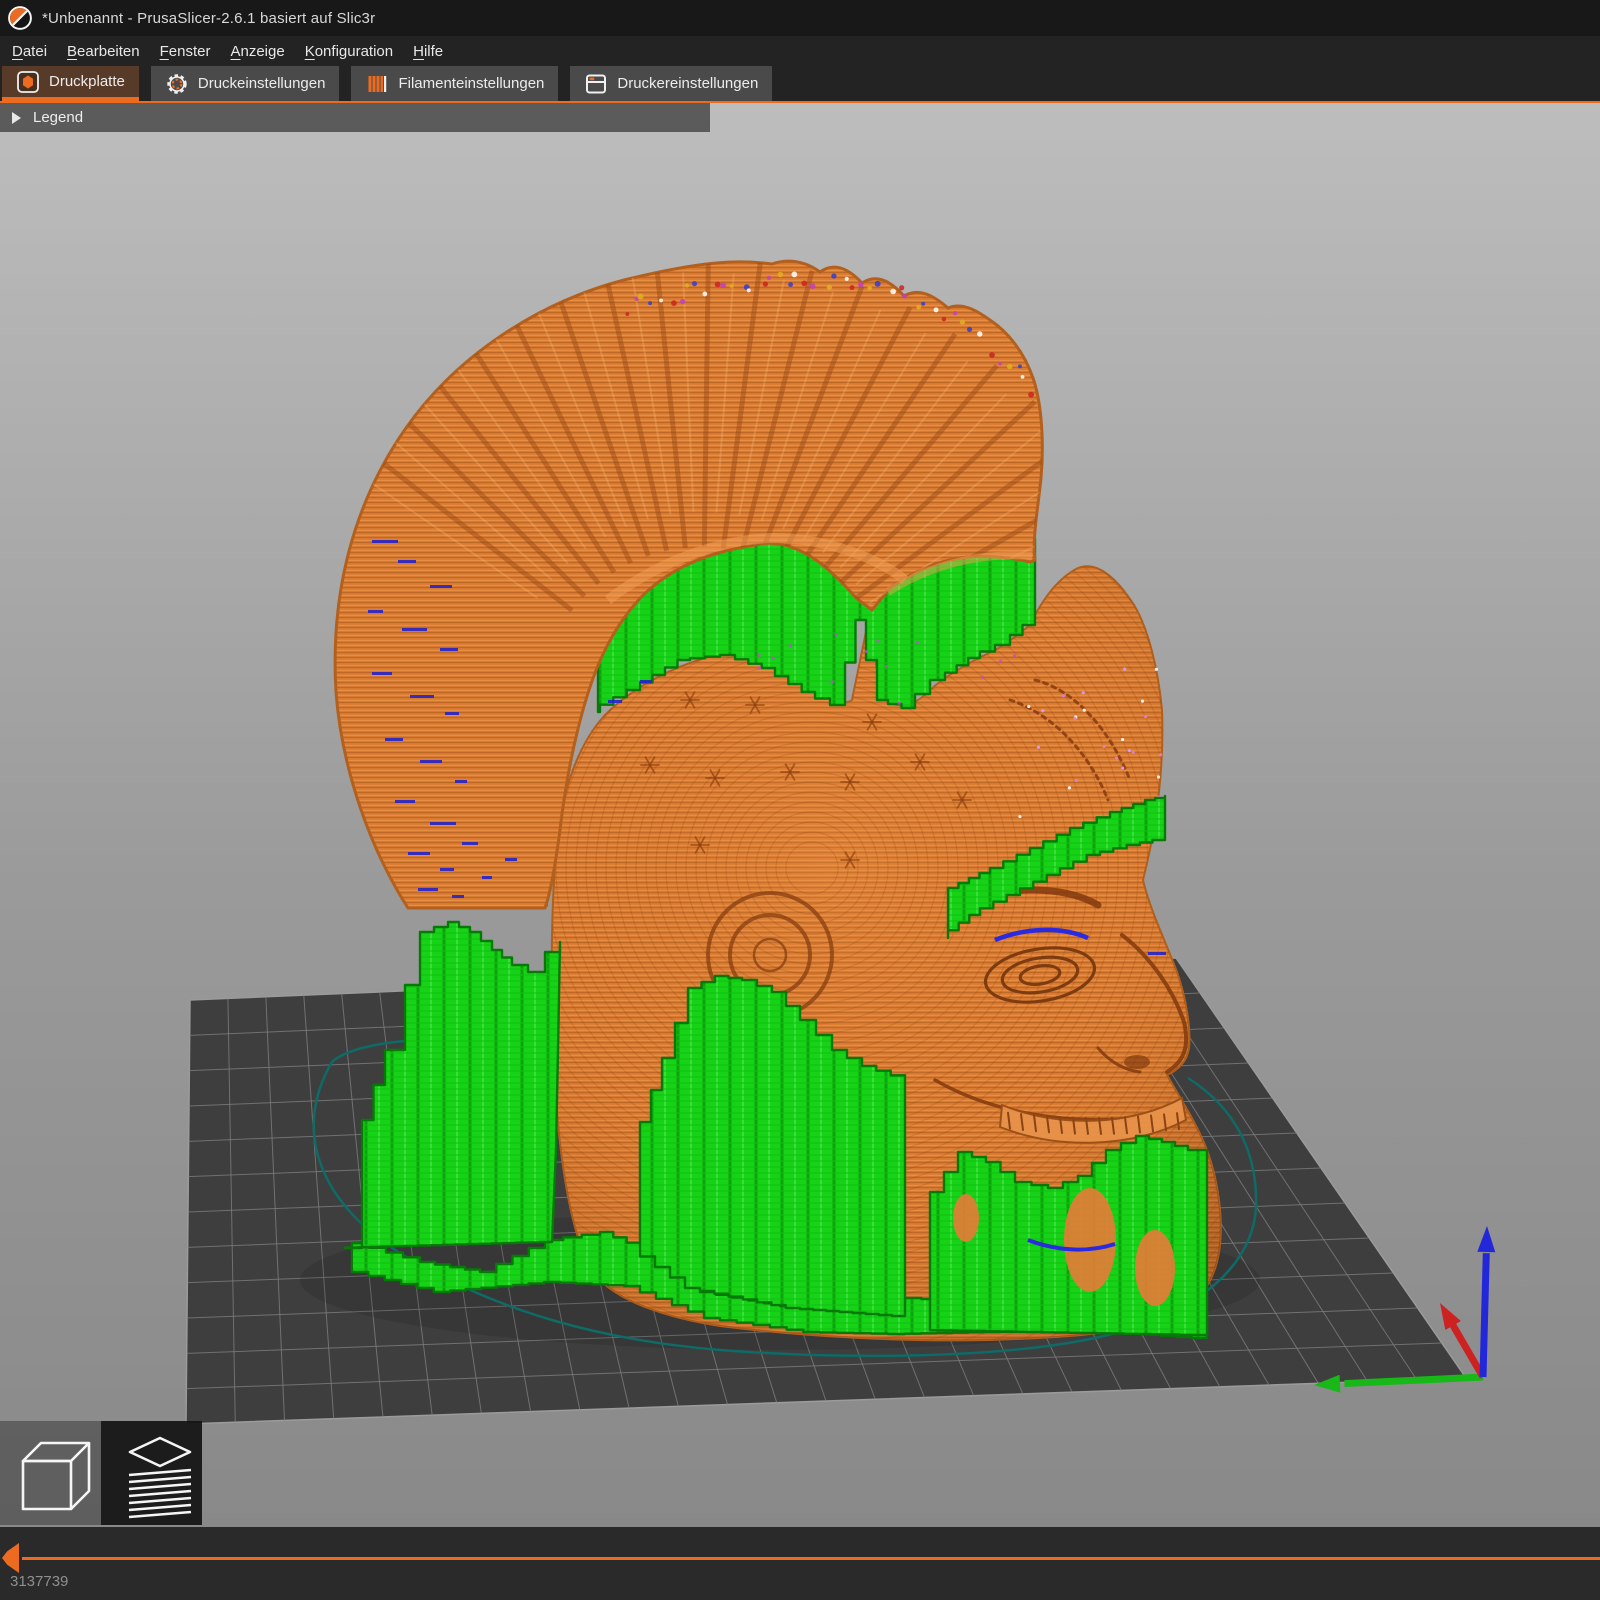  I want to click on expand-triangle-icon, so click(16, 117).